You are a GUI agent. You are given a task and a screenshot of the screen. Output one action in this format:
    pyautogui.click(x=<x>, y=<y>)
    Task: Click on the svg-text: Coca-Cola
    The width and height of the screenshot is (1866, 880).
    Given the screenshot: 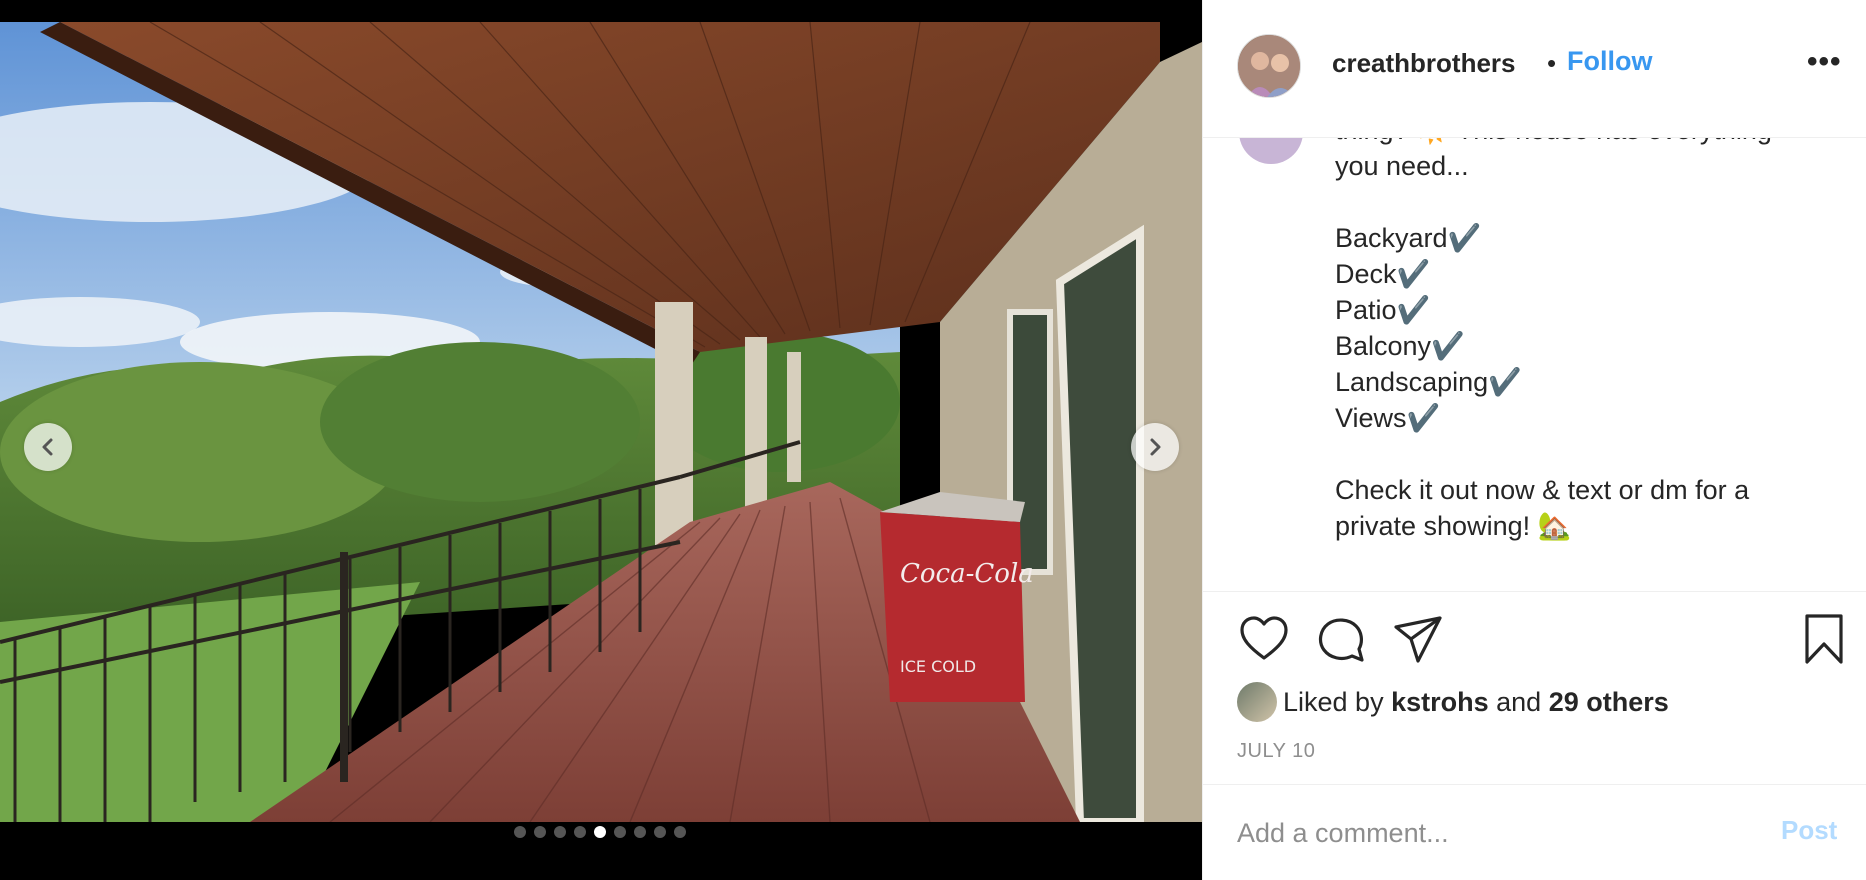 What is the action you would take?
    pyautogui.click(x=967, y=574)
    